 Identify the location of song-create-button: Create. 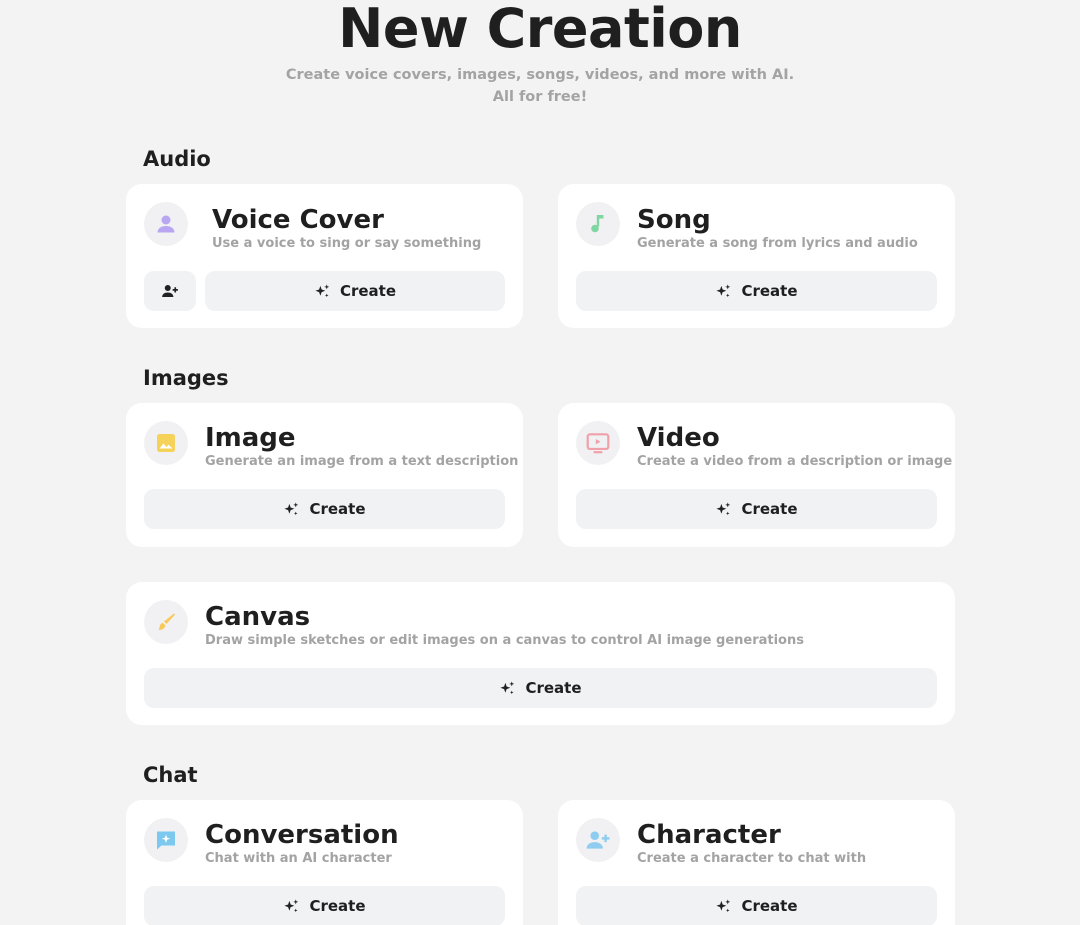
(756, 291).